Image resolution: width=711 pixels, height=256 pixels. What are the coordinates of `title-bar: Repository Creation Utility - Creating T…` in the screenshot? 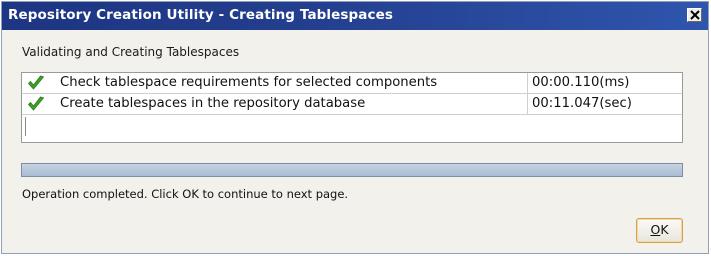 It's located at (355, 16).